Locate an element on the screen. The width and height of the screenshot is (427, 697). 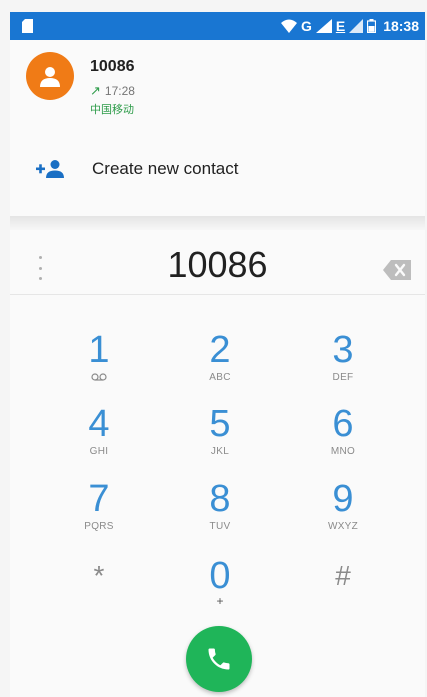
add-person-icon is located at coordinates (51, 169).